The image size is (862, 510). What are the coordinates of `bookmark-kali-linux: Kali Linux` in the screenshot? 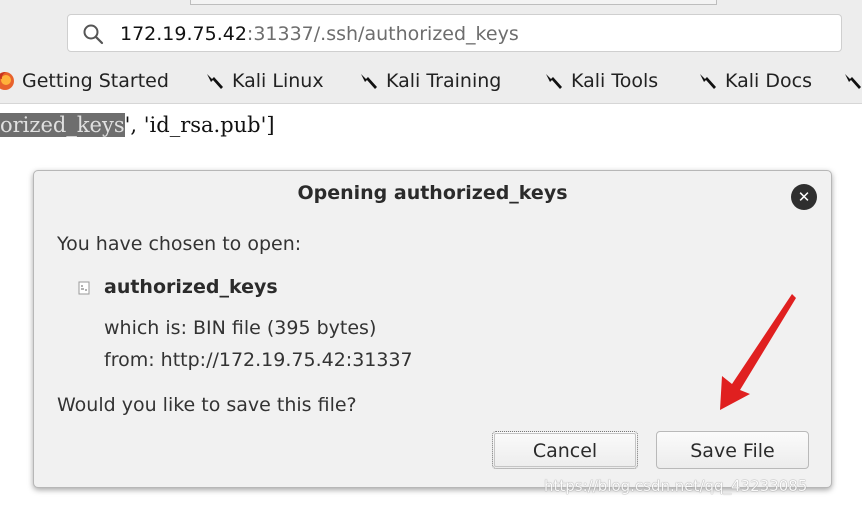 It's located at (264, 81).